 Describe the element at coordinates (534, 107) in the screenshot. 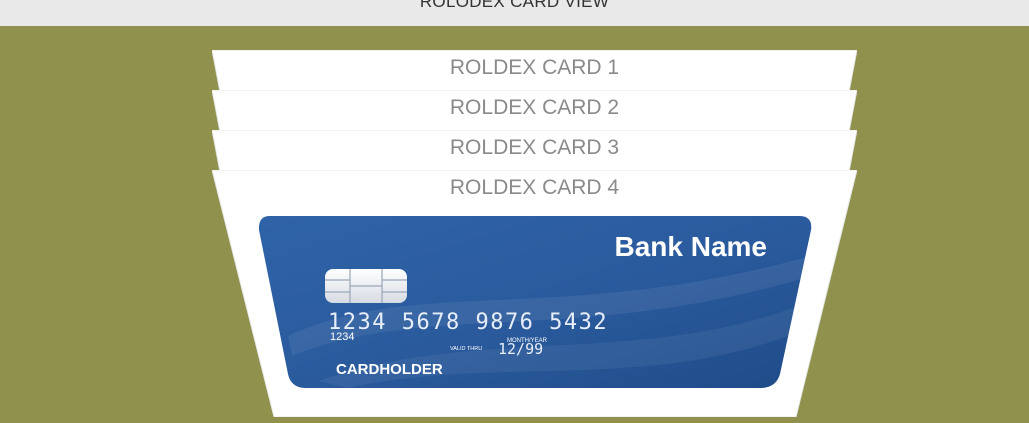

I see `card-label: ROLDEX CARD 2` at that location.